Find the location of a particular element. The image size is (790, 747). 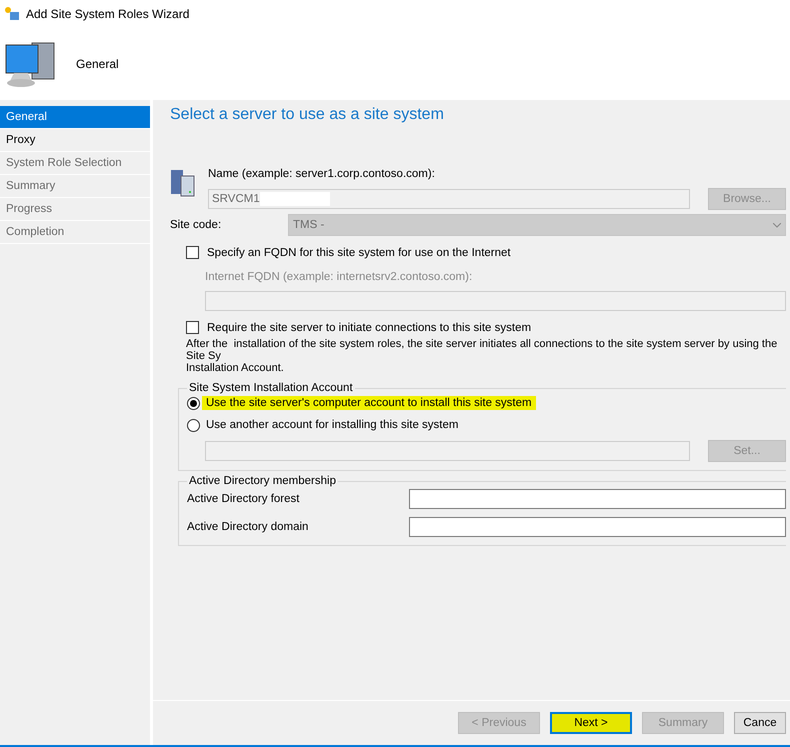

wizard-button: Cance is located at coordinates (760, 723).